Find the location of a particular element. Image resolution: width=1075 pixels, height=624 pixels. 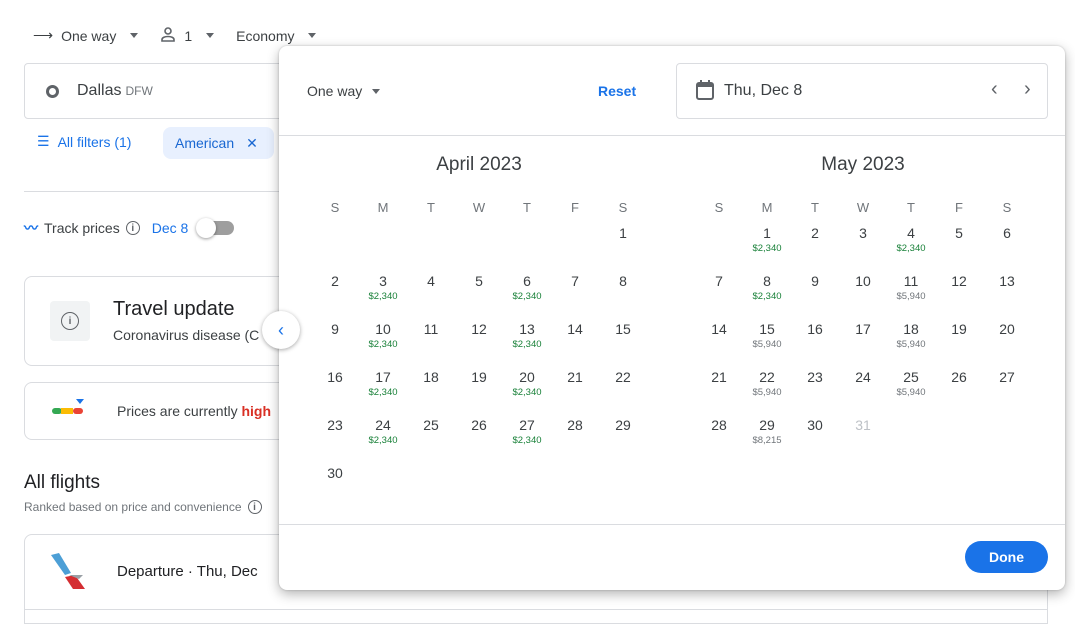

calendar-day: 15 is located at coordinates (623, 342).